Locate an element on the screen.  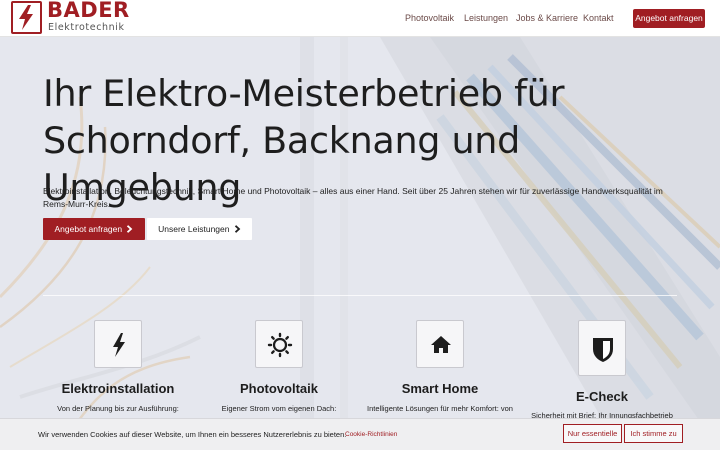
feature-elektro-icon-box is located at coordinates (118, 344).